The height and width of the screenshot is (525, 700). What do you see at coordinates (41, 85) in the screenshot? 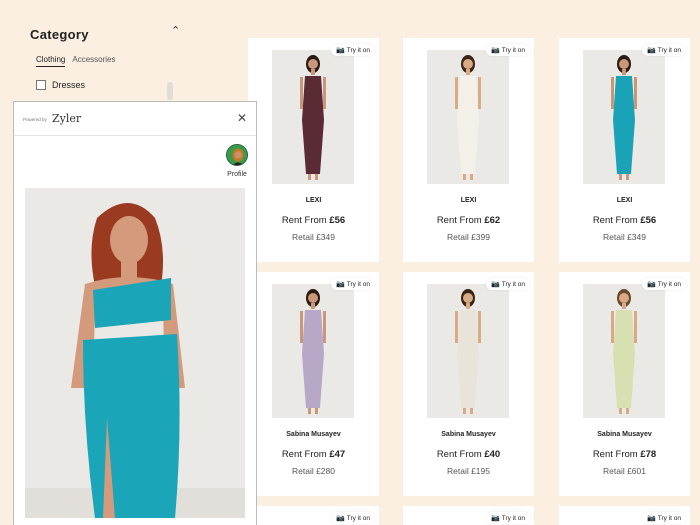
I see `dresses-checkbox` at bounding box center [41, 85].